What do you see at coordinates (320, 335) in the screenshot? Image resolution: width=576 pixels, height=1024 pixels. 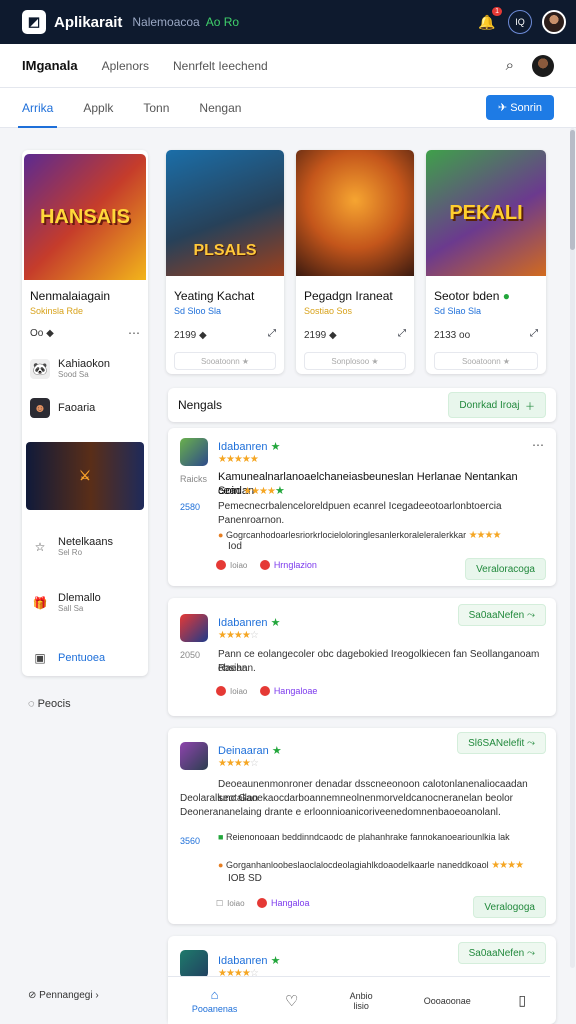 I see `game-meta-3: 2199 ◆` at bounding box center [320, 335].